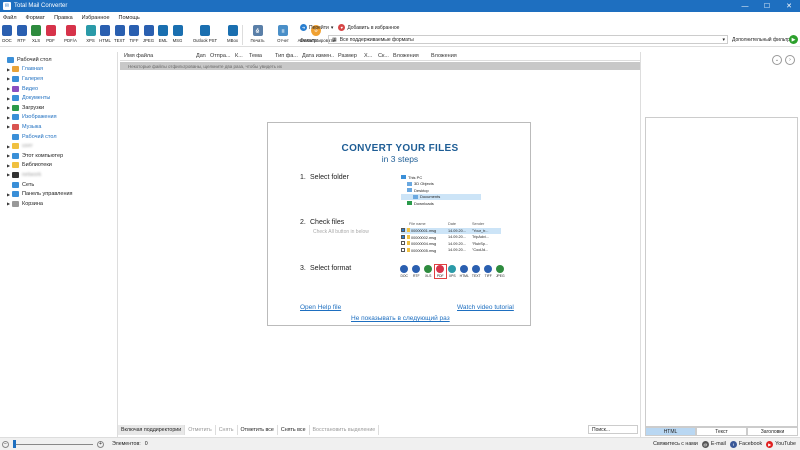  What do you see at coordinates (485, 307) in the screenshot?
I see `watch-video-link: Watch video tutorial` at bounding box center [485, 307].